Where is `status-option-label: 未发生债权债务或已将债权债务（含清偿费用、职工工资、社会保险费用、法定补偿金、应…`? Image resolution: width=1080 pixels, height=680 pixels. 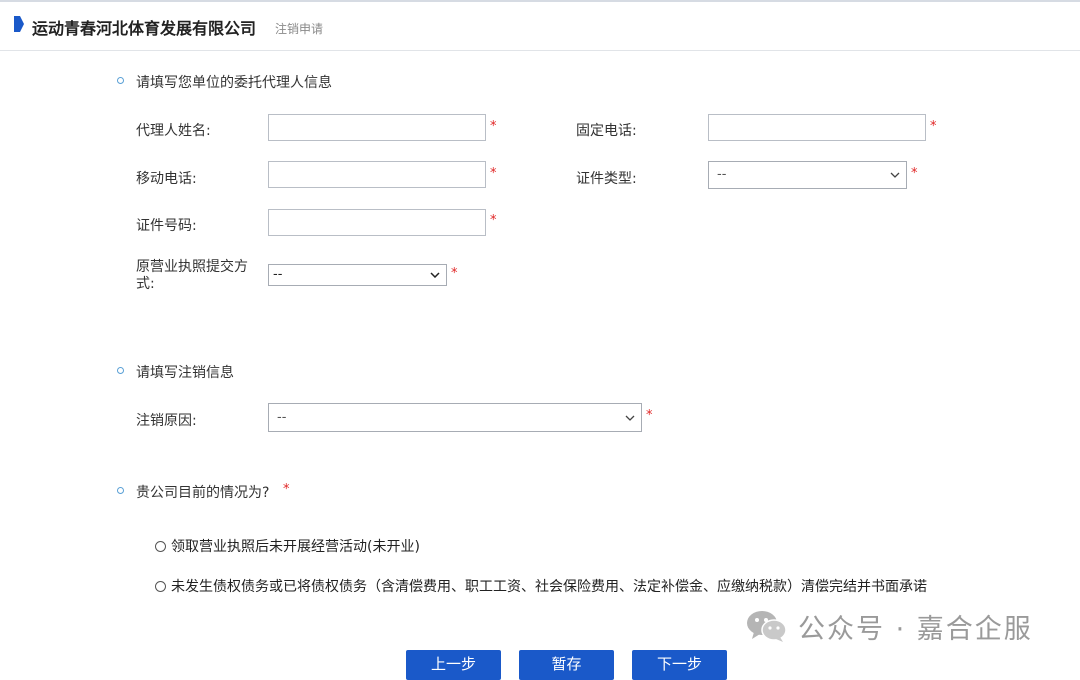
status-option-label: 未发生债权债务或已将债权债务（含清偿费用、职工工资、社会保险费用、法定补偿金、应… is located at coordinates (549, 587).